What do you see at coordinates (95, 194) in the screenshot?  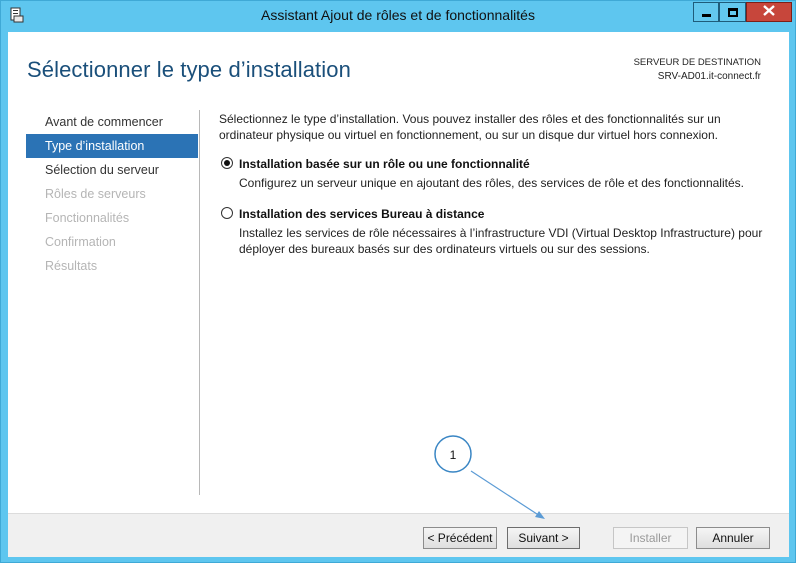 I see `nav-item-roles-serveurs: Rôles de serveurs` at bounding box center [95, 194].